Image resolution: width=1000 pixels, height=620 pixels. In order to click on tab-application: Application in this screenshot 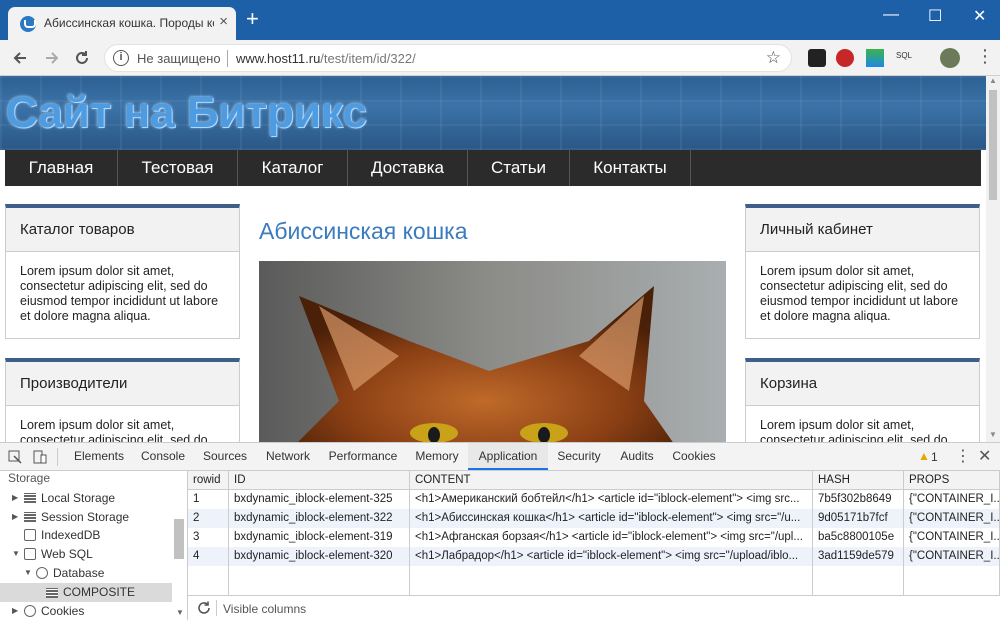, I will do `click(508, 456)`.